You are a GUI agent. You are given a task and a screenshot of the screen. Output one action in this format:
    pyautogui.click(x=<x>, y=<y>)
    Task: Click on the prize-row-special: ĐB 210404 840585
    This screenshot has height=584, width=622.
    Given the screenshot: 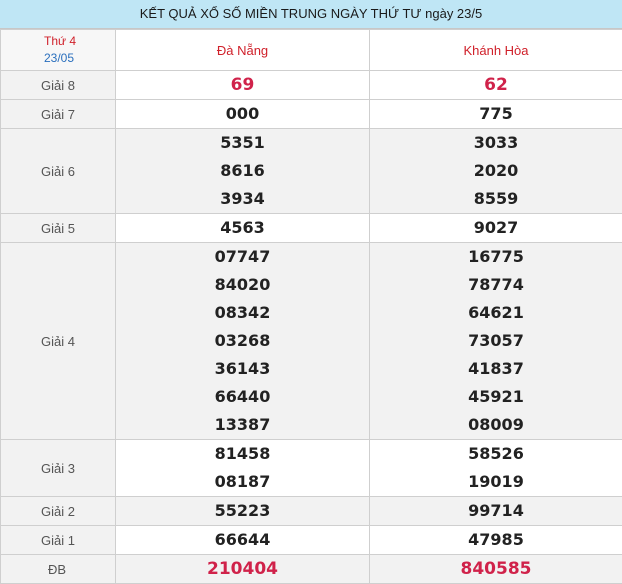 What is the action you would take?
    pyautogui.click(x=311, y=569)
    